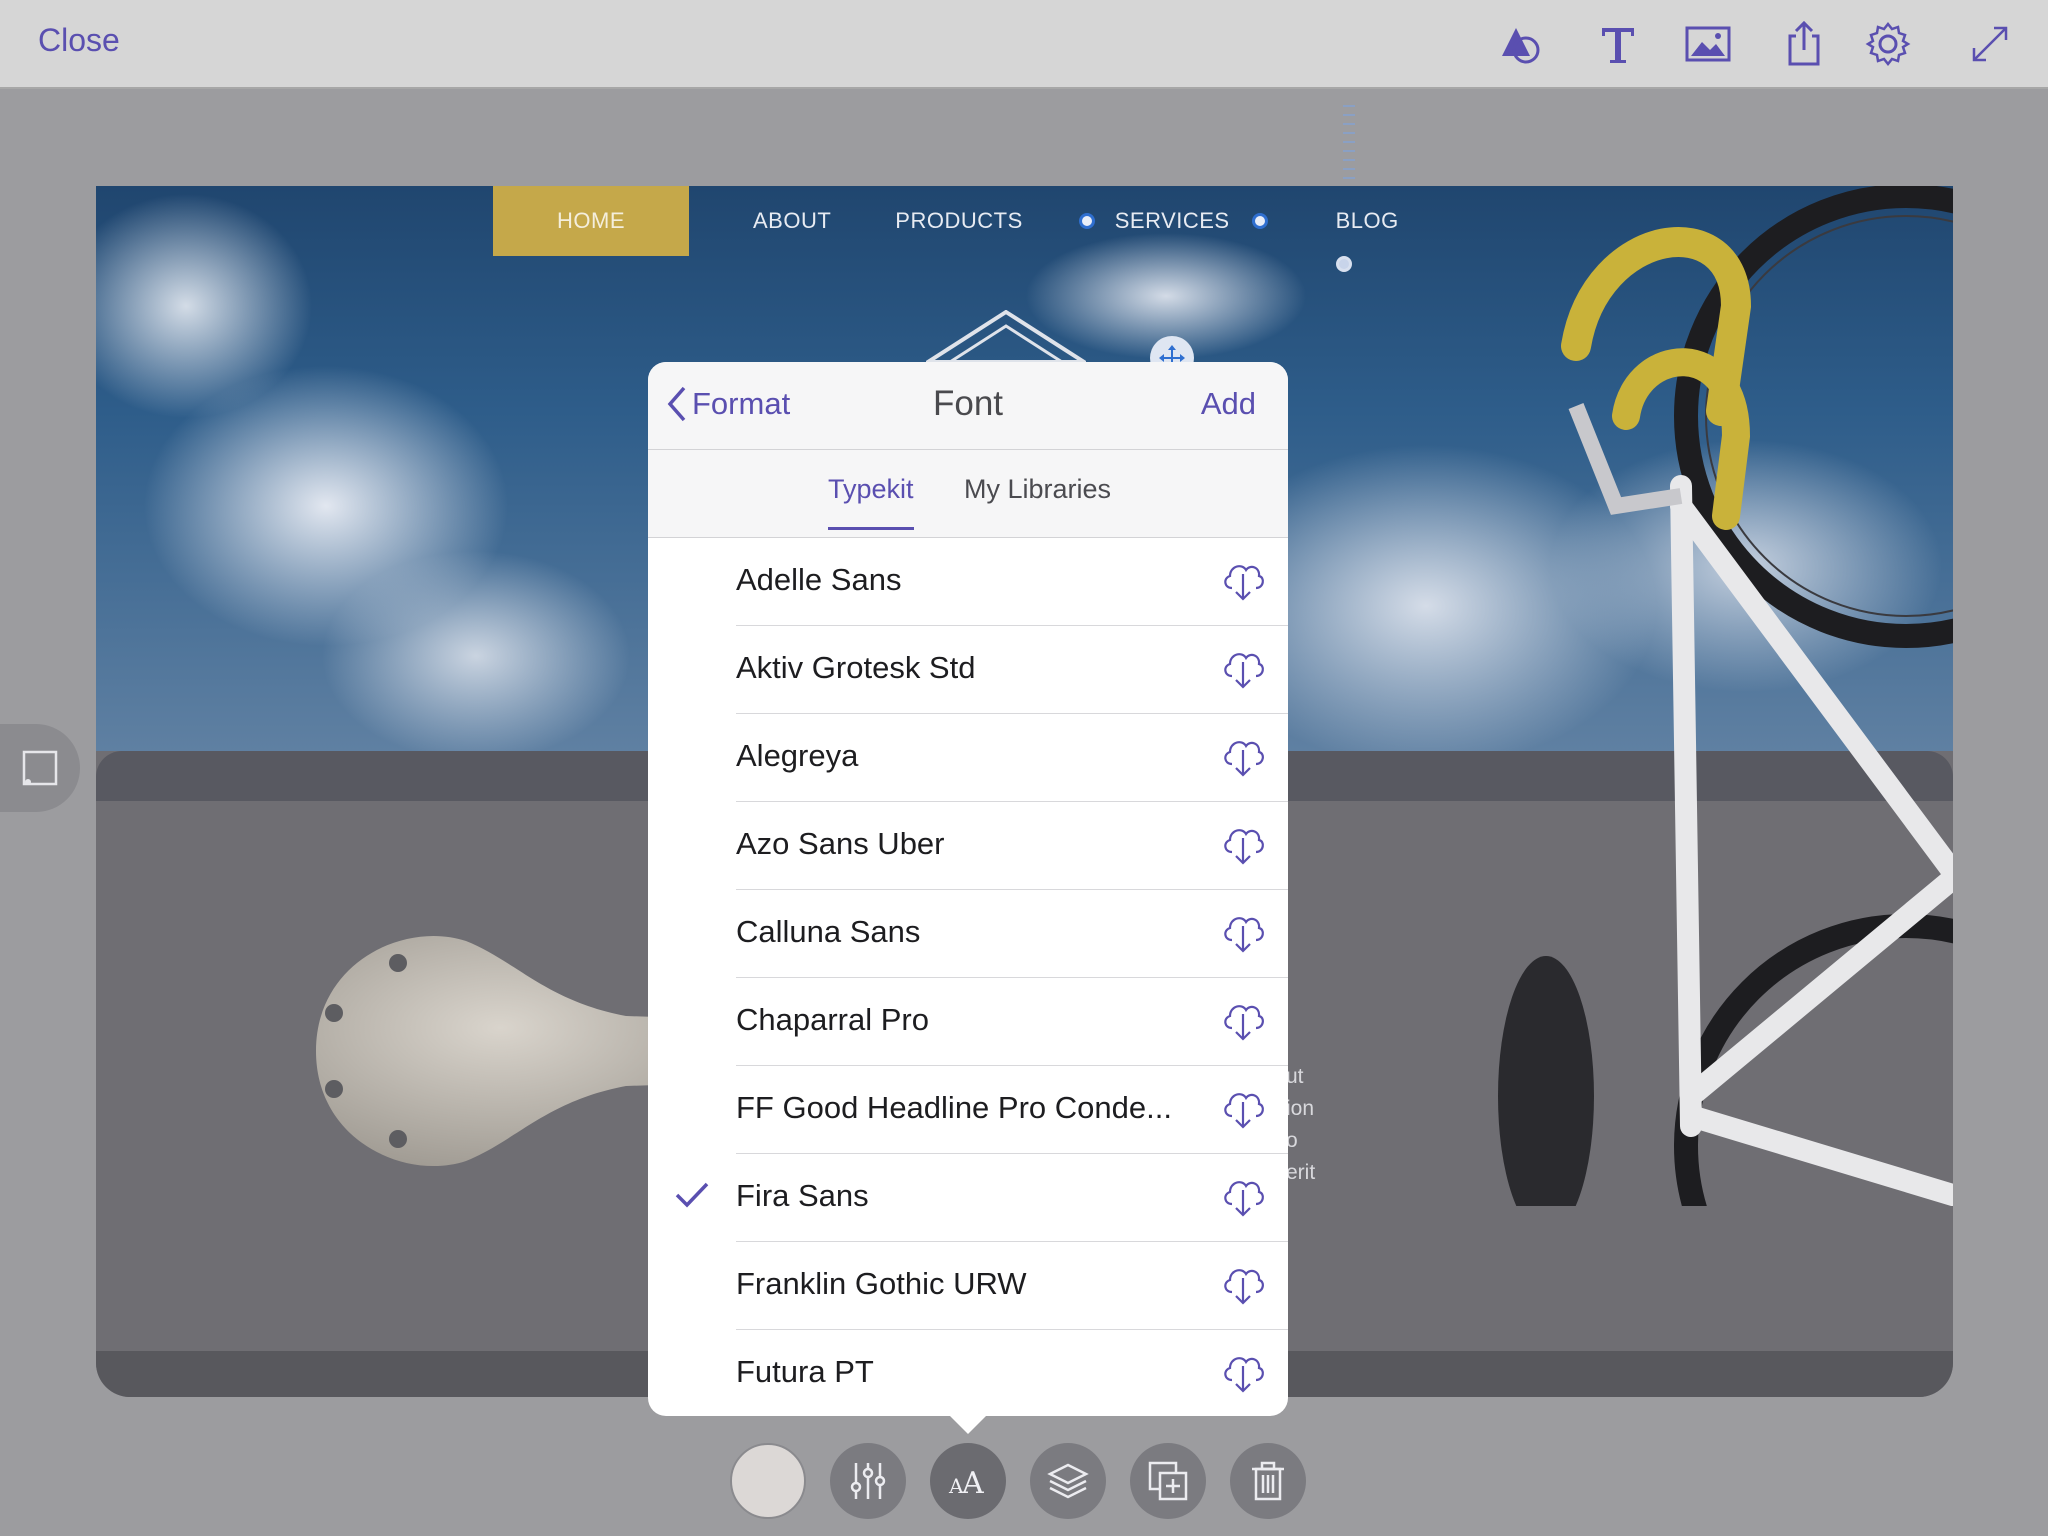 This screenshot has width=2048, height=1536. What do you see at coordinates (856, 667) in the screenshot?
I see `font-name: Aktiv Grotesk Std` at bounding box center [856, 667].